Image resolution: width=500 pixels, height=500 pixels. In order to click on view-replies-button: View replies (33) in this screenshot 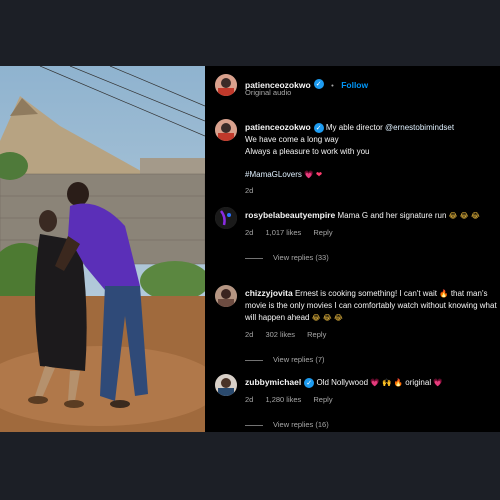, I will do `click(370, 258)`.